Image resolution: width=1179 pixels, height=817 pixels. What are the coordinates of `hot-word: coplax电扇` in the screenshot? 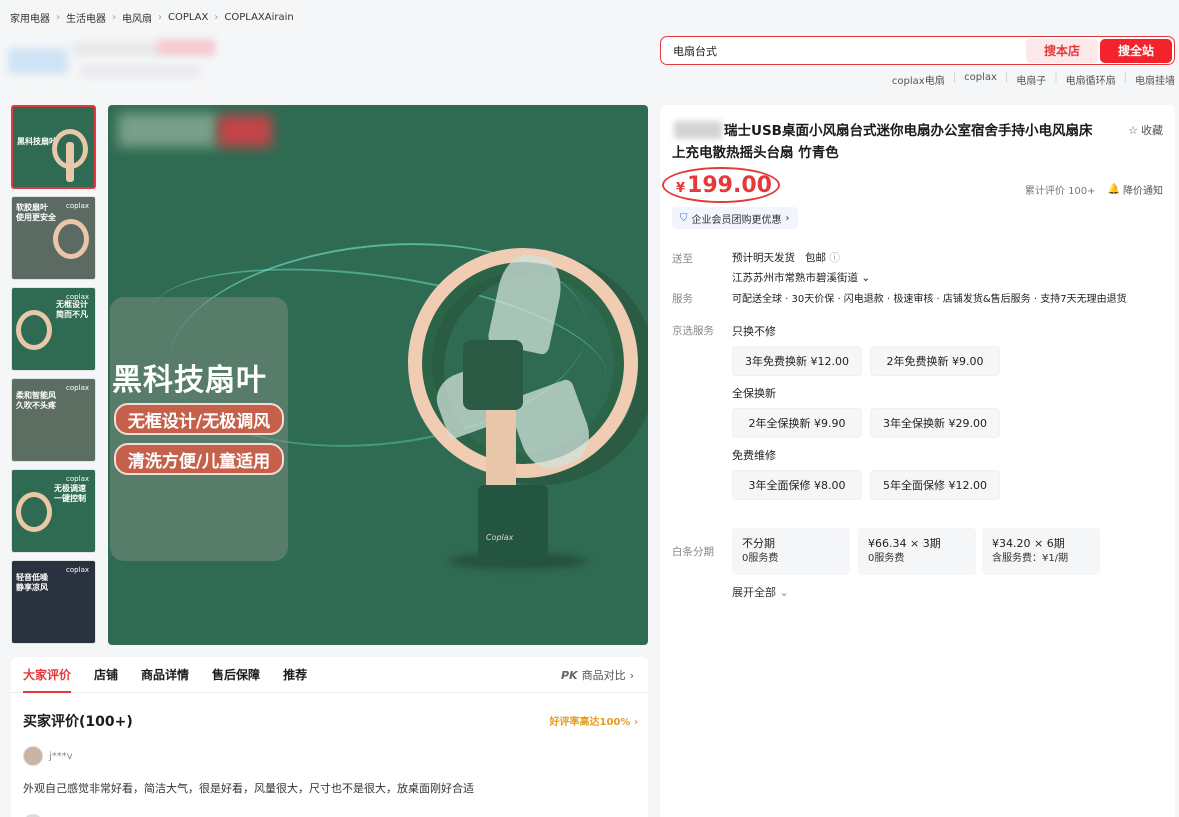 It's located at (918, 79).